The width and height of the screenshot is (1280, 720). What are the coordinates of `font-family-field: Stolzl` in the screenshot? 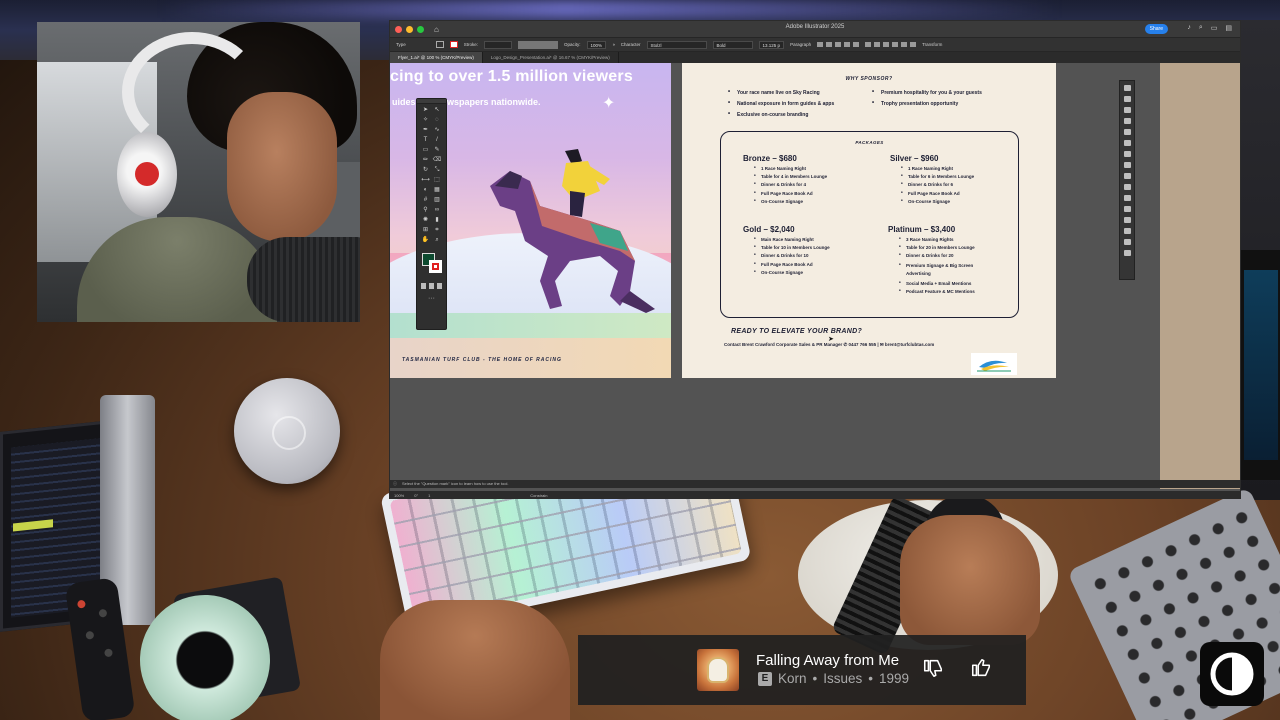 It's located at (676, 44).